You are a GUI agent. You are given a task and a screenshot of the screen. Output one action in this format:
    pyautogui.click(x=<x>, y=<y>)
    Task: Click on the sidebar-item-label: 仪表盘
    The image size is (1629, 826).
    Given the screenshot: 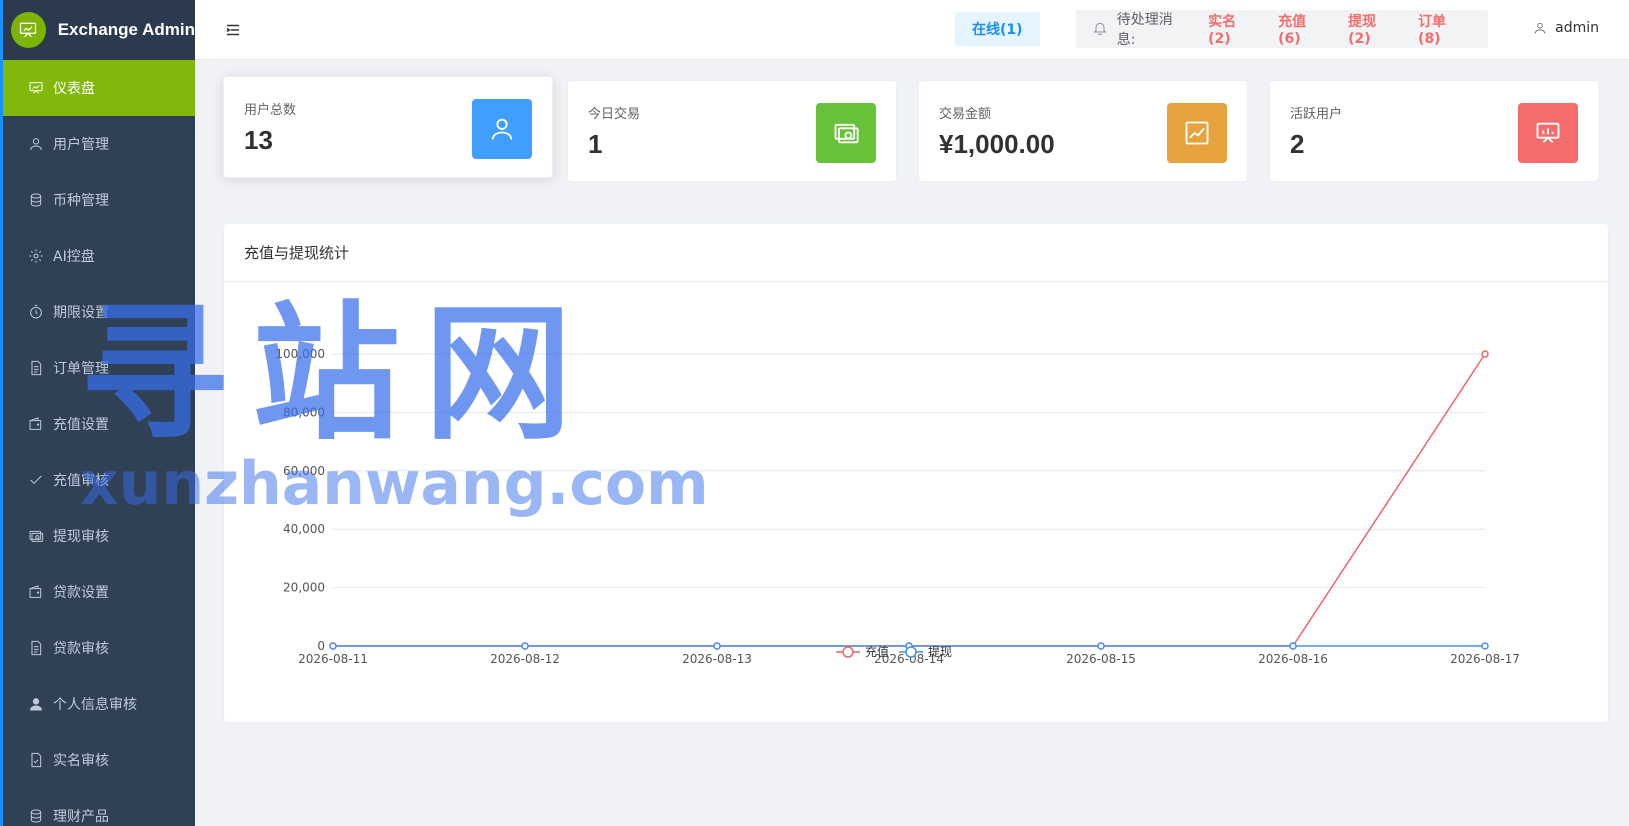 What is the action you would take?
    pyautogui.click(x=74, y=89)
    